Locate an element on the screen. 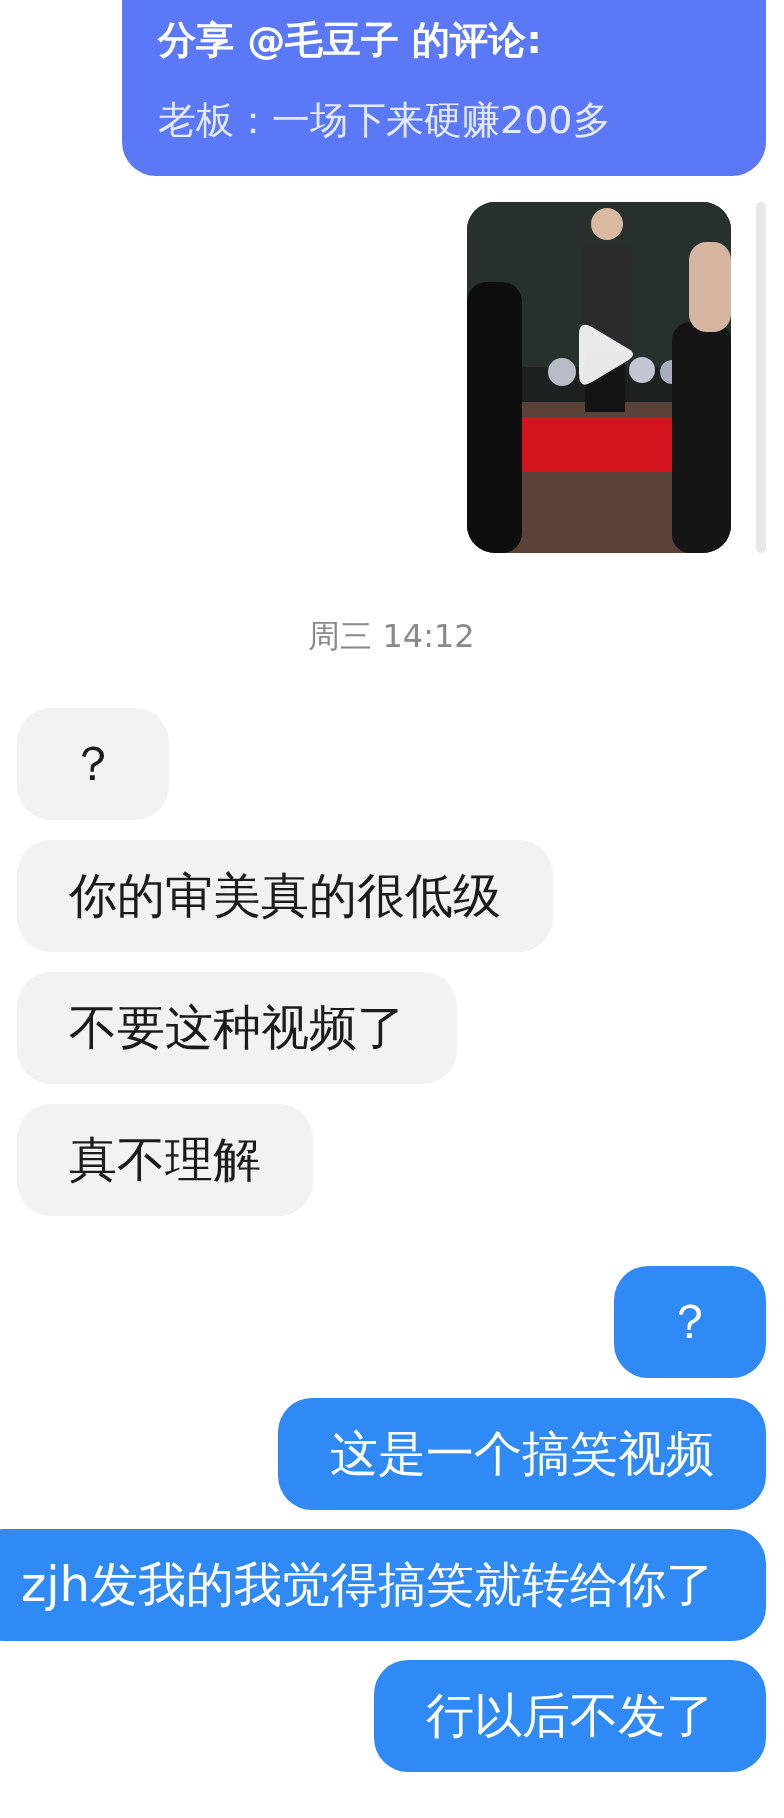 The image size is (784, 1818). timestamp: 周三 14:12 is located at coordinates (391, 636).